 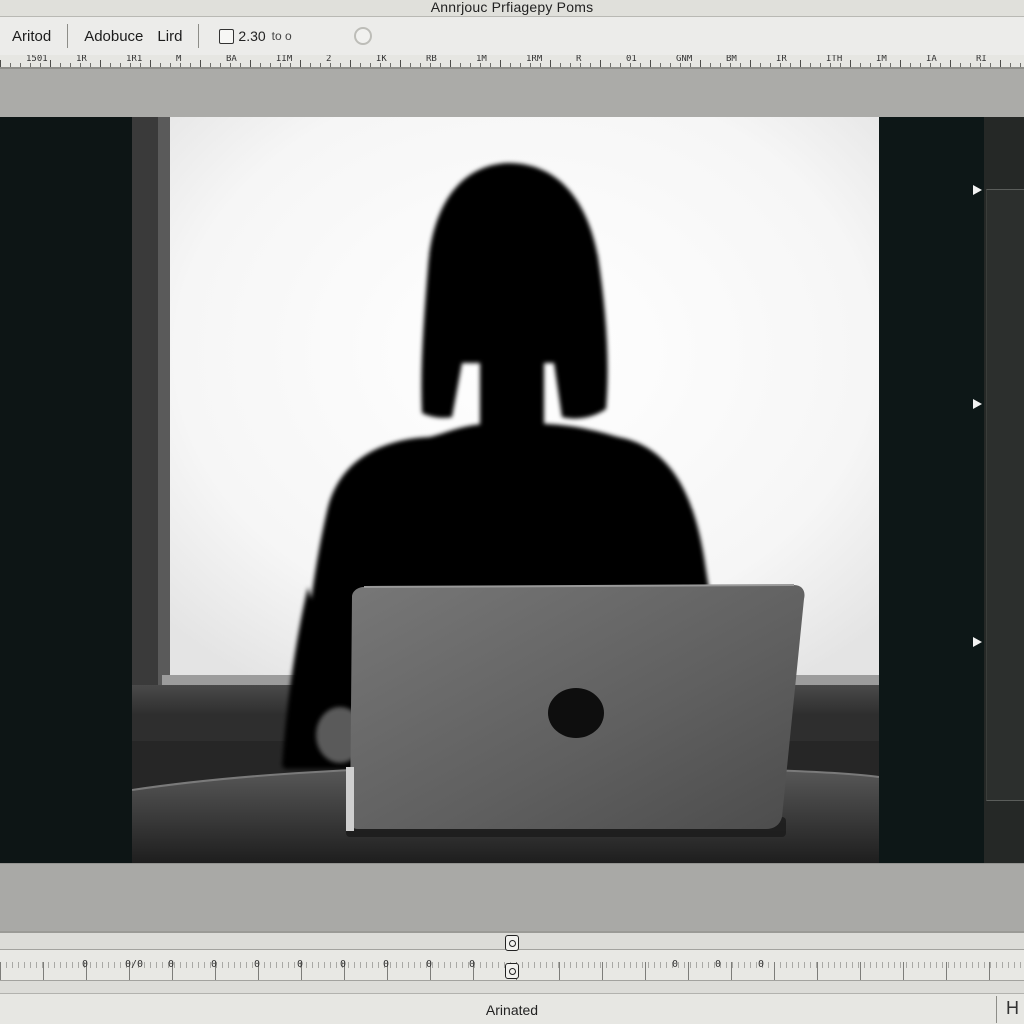 What do you see at coordinates (631, 59) in the screenshot?
I see `ruler-label: 01` at bounding box center [631, 59].